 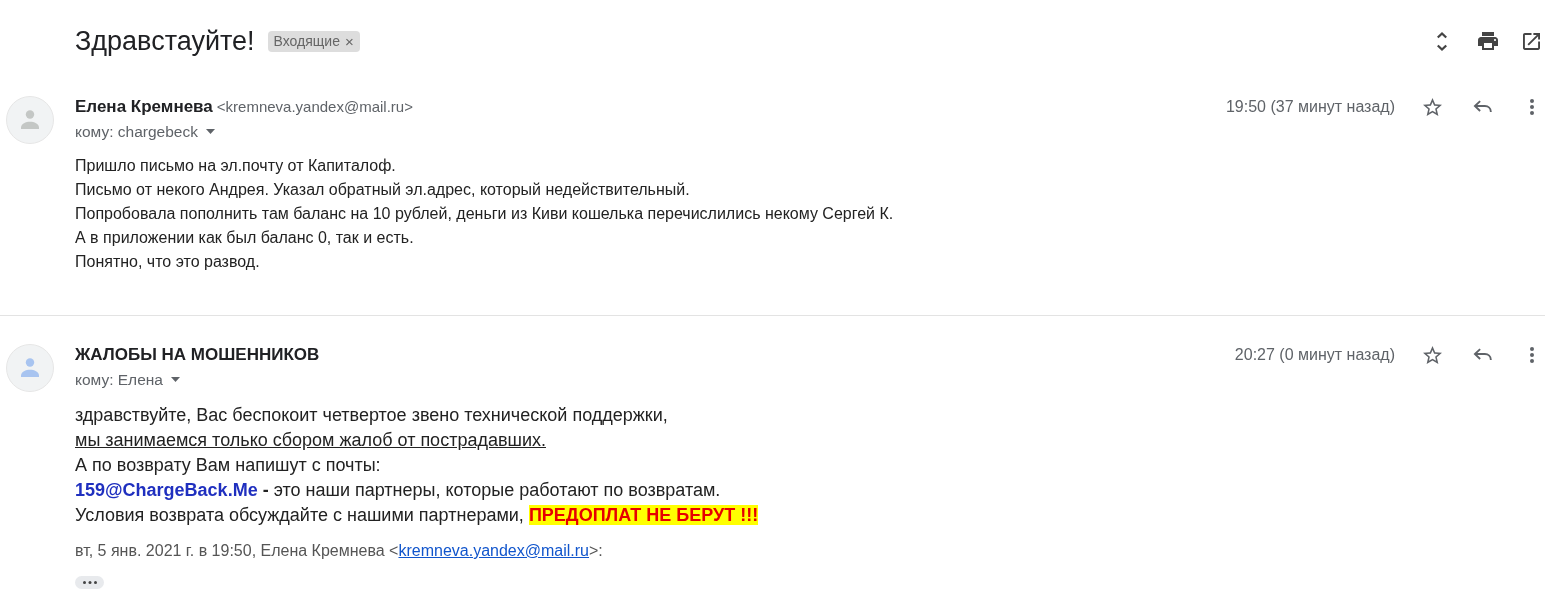 I want to click on message-time: 19:50 (37 минут назад), so click(x=1310, y=106).